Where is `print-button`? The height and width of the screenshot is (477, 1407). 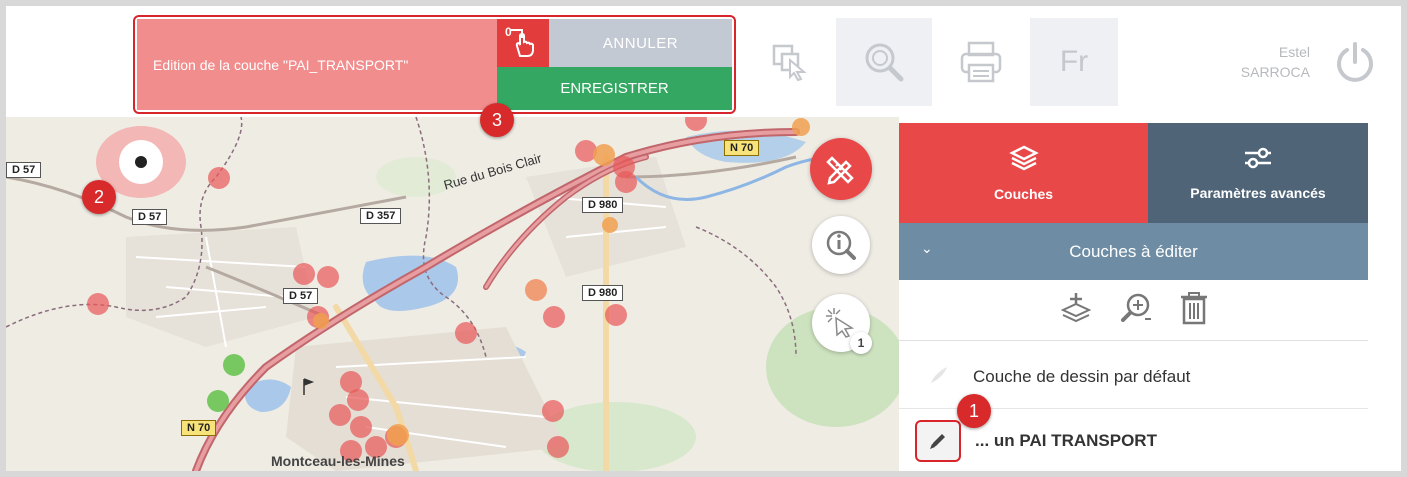
print-button is located at coordinates (981, 62).